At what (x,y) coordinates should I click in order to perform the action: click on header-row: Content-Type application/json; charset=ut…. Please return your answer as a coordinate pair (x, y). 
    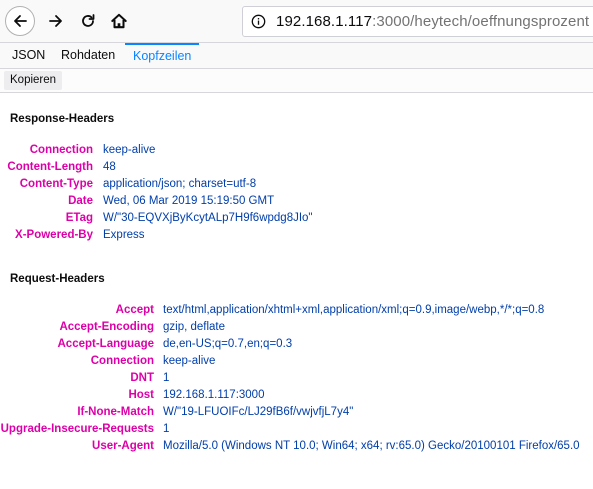
    Looking at the image, I should click on (296, 186).